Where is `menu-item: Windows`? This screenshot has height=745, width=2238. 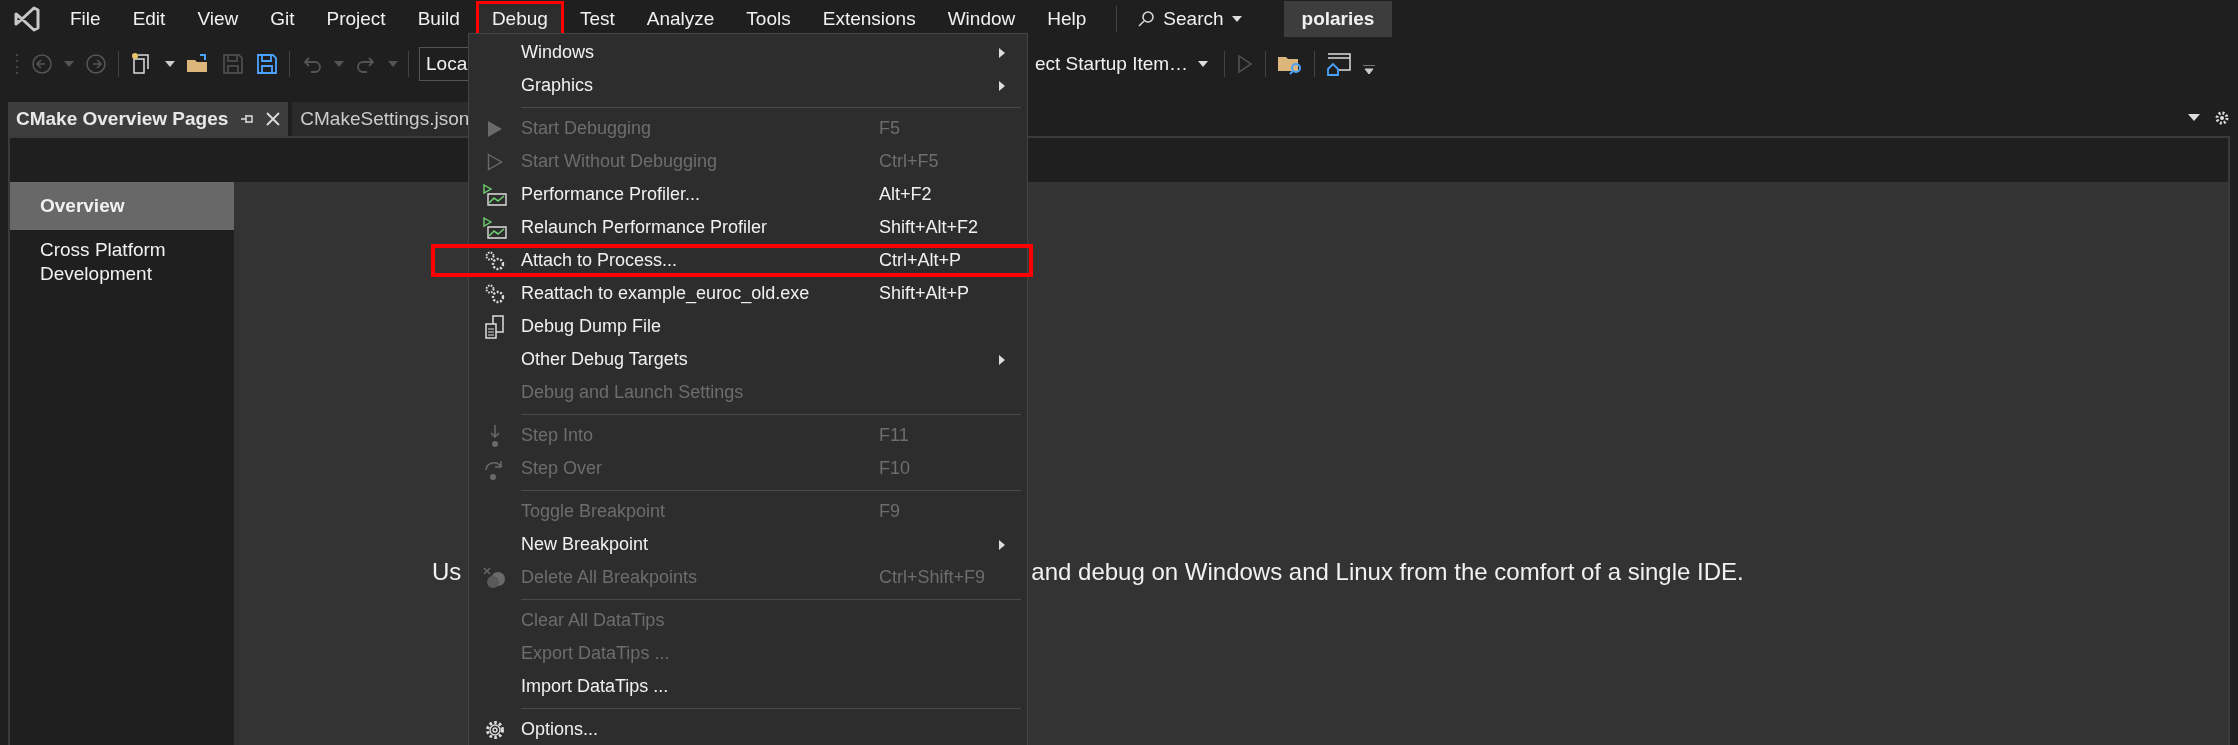
menu-item: Windows is located at coordinates (748, 52).